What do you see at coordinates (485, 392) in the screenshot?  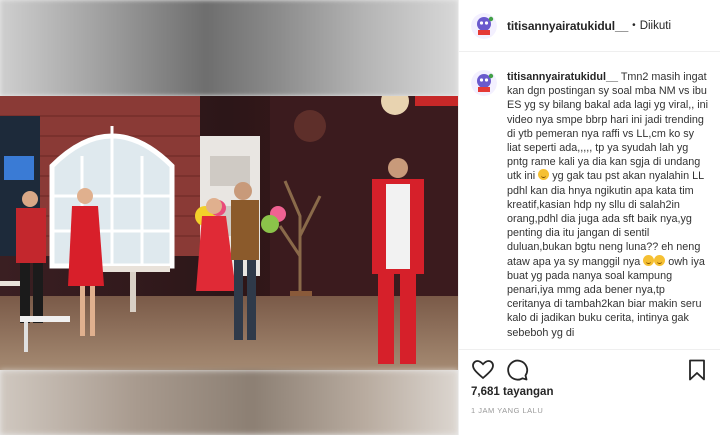 I see `view-count-number: 7,681` at bounding box center [485, 392].